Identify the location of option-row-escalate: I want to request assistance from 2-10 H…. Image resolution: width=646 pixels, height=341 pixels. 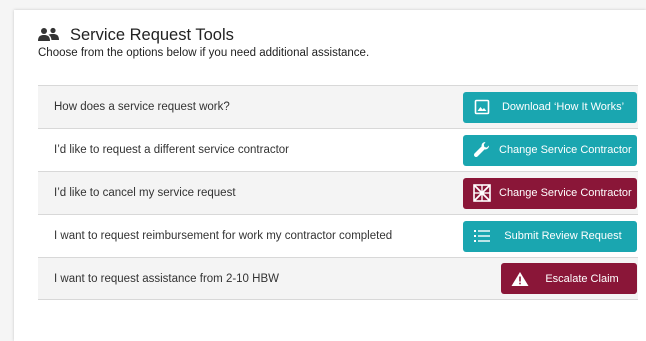
(338, 278).